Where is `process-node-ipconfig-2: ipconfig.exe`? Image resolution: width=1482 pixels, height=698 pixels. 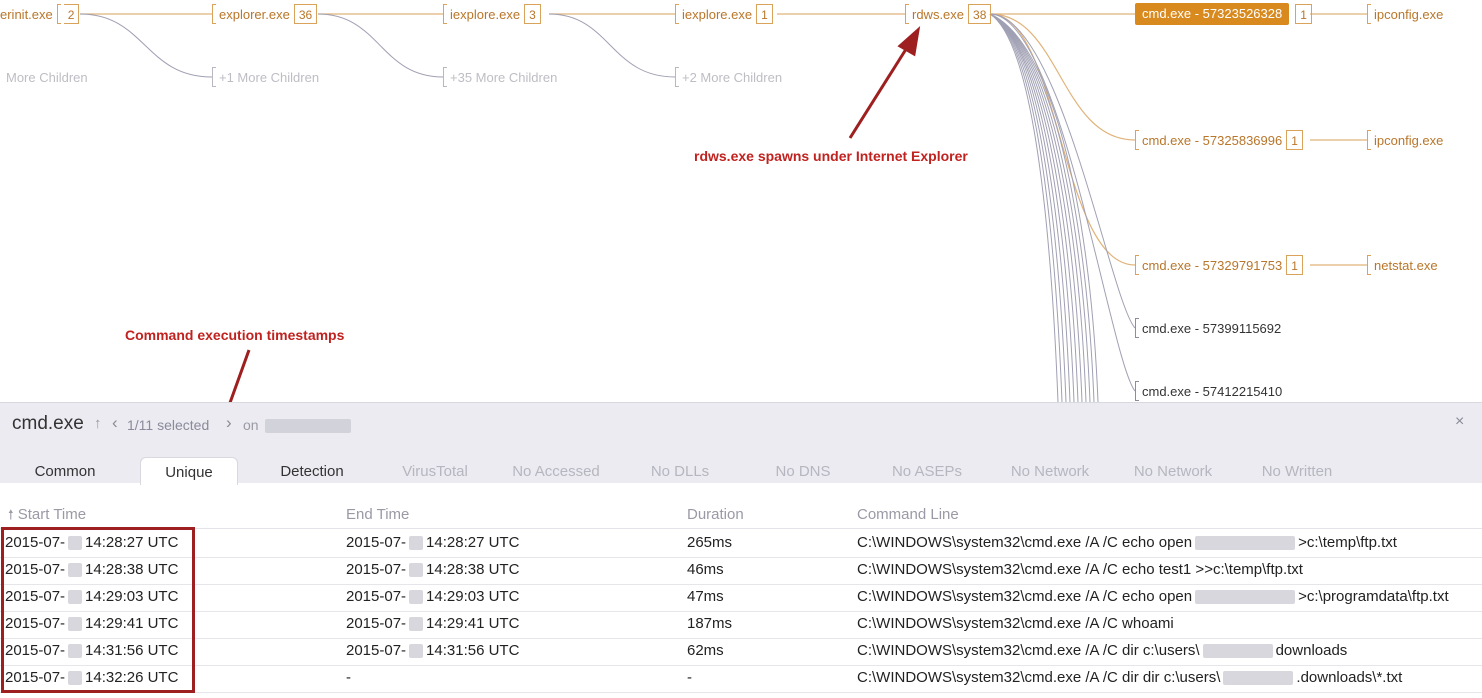
process-node-ipconfig-2: ipconfig.exe is located at coordinates (1405, 140).